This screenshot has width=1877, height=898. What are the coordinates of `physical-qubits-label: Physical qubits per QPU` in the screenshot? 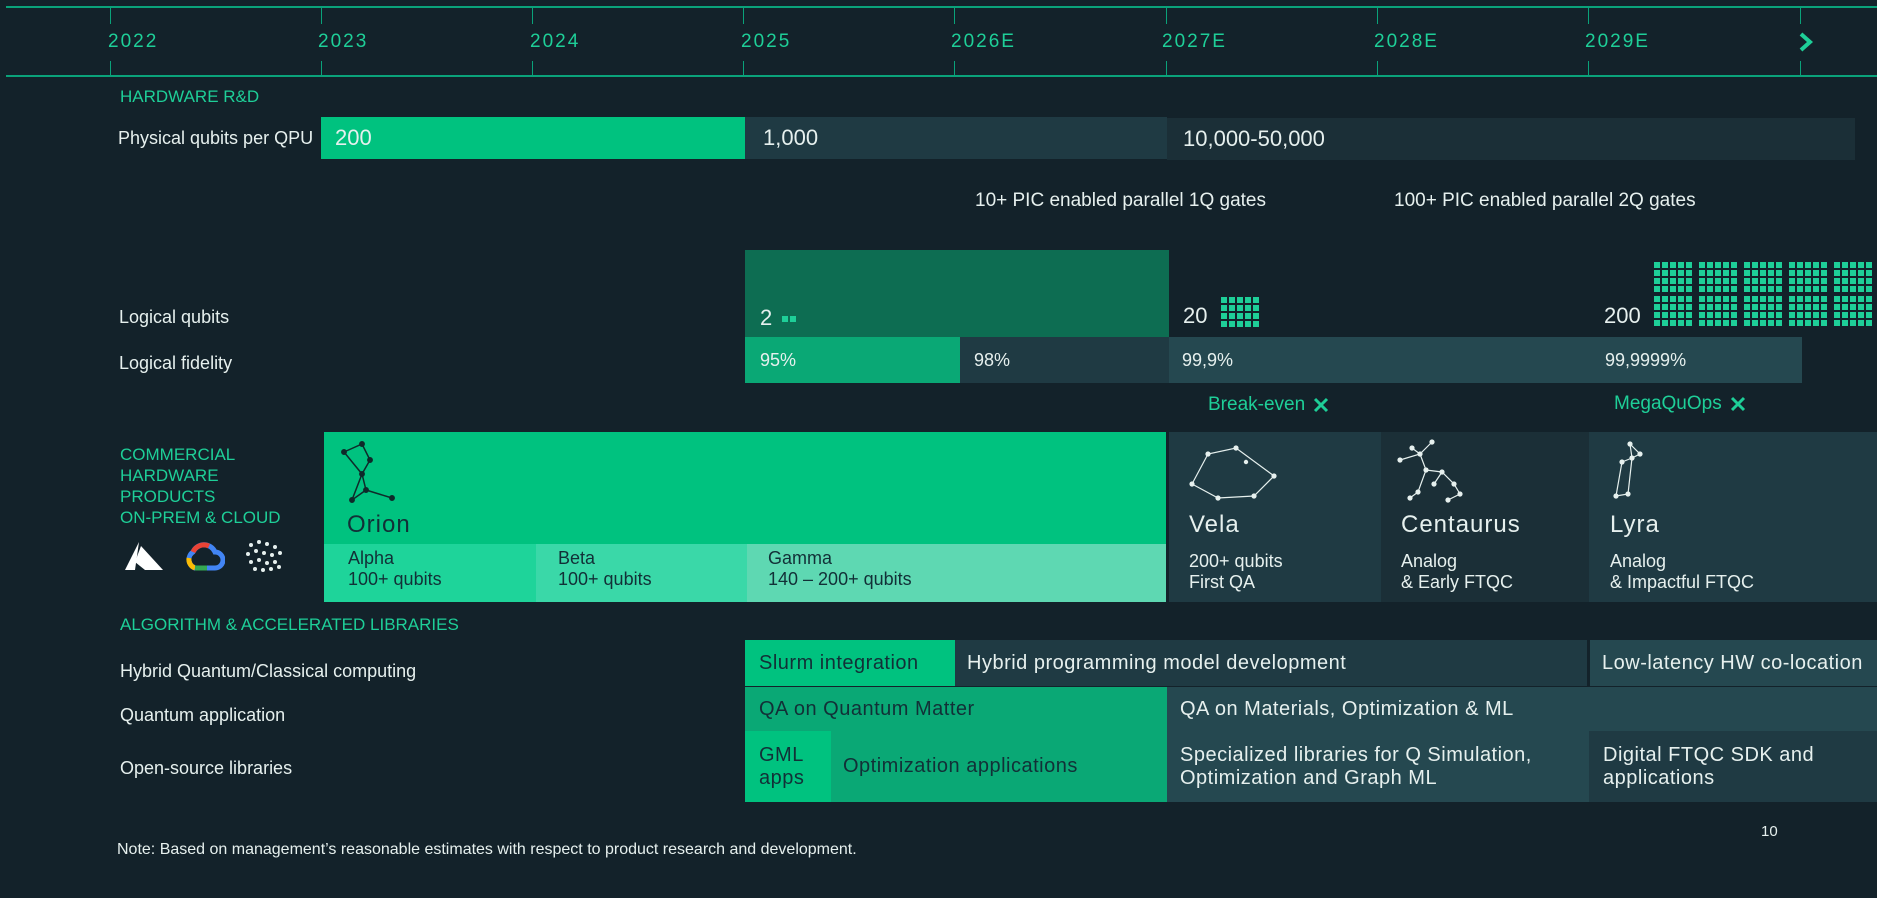 It's located at (216, 138).